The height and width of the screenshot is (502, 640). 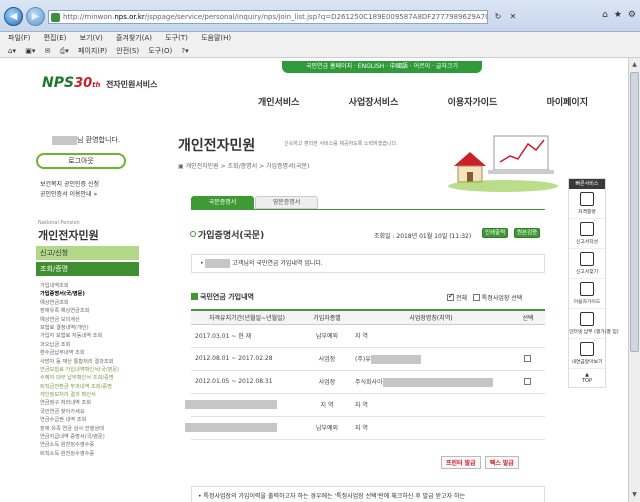 What do you see at coordinates (99, 83) in the screenshot?
I see `nps-logo: NPS30th 전자민원서비스` at bounding box center [99, 83].